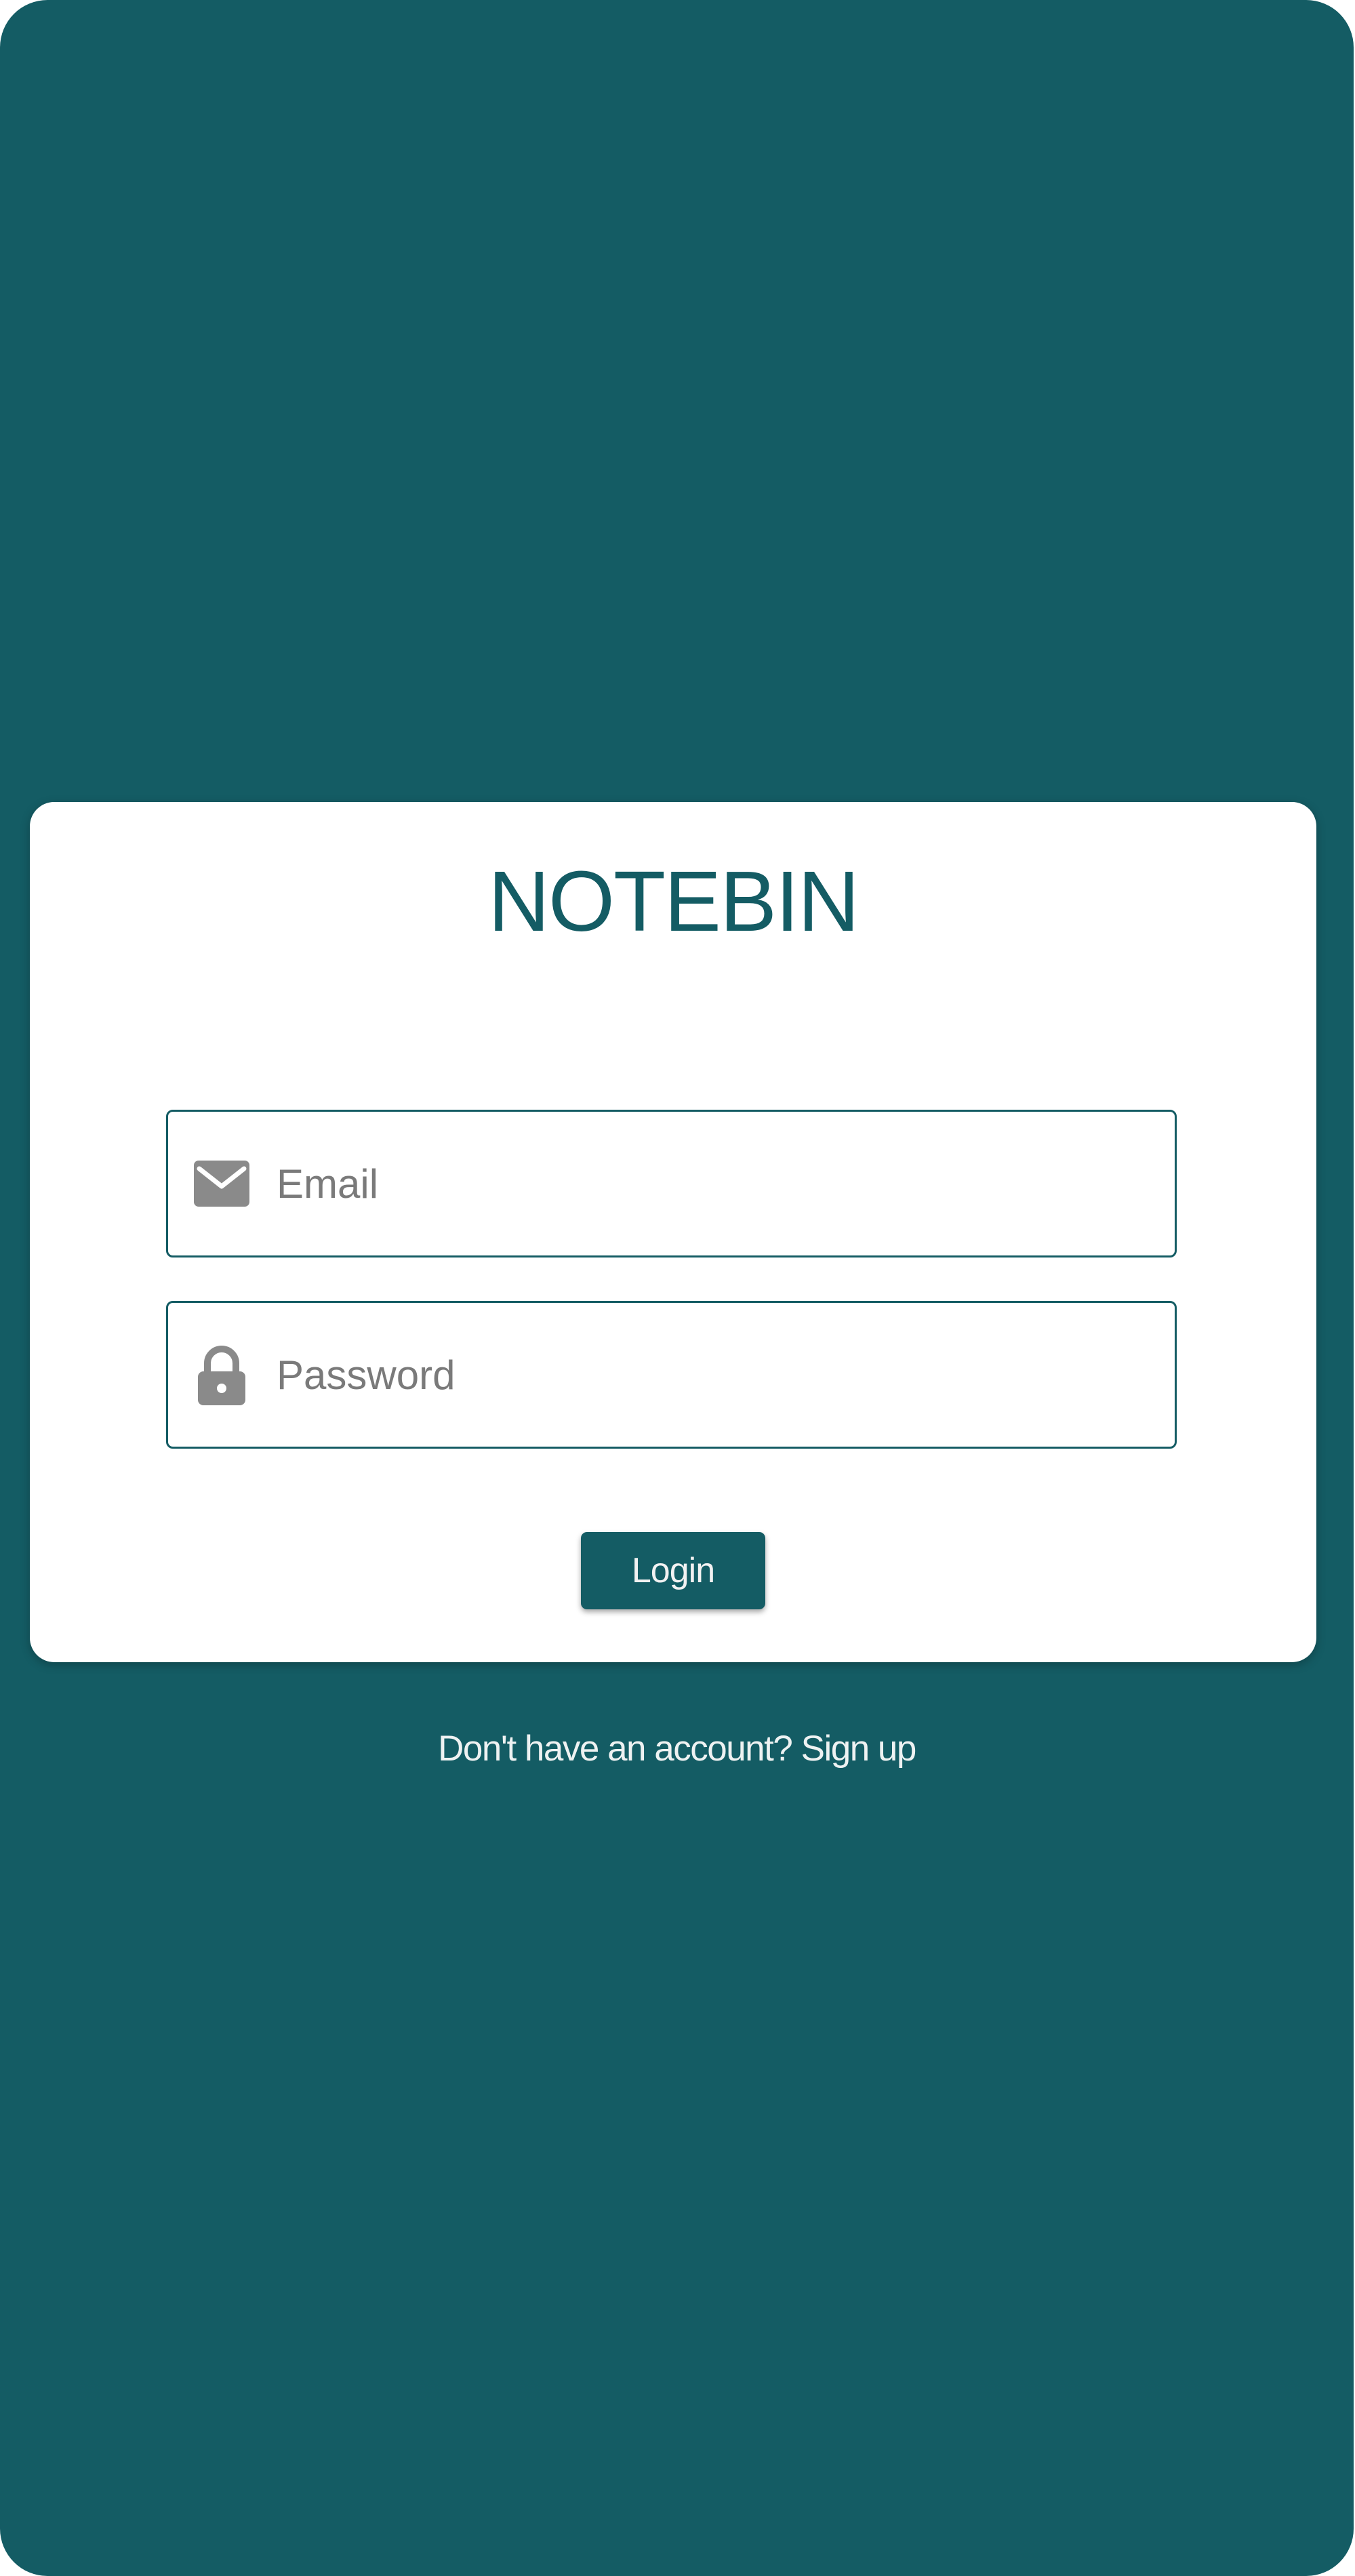  What do you see at coordinates (717, 1183) in the screenshot?
I see `email-input` at bounding box center [717, 1183].